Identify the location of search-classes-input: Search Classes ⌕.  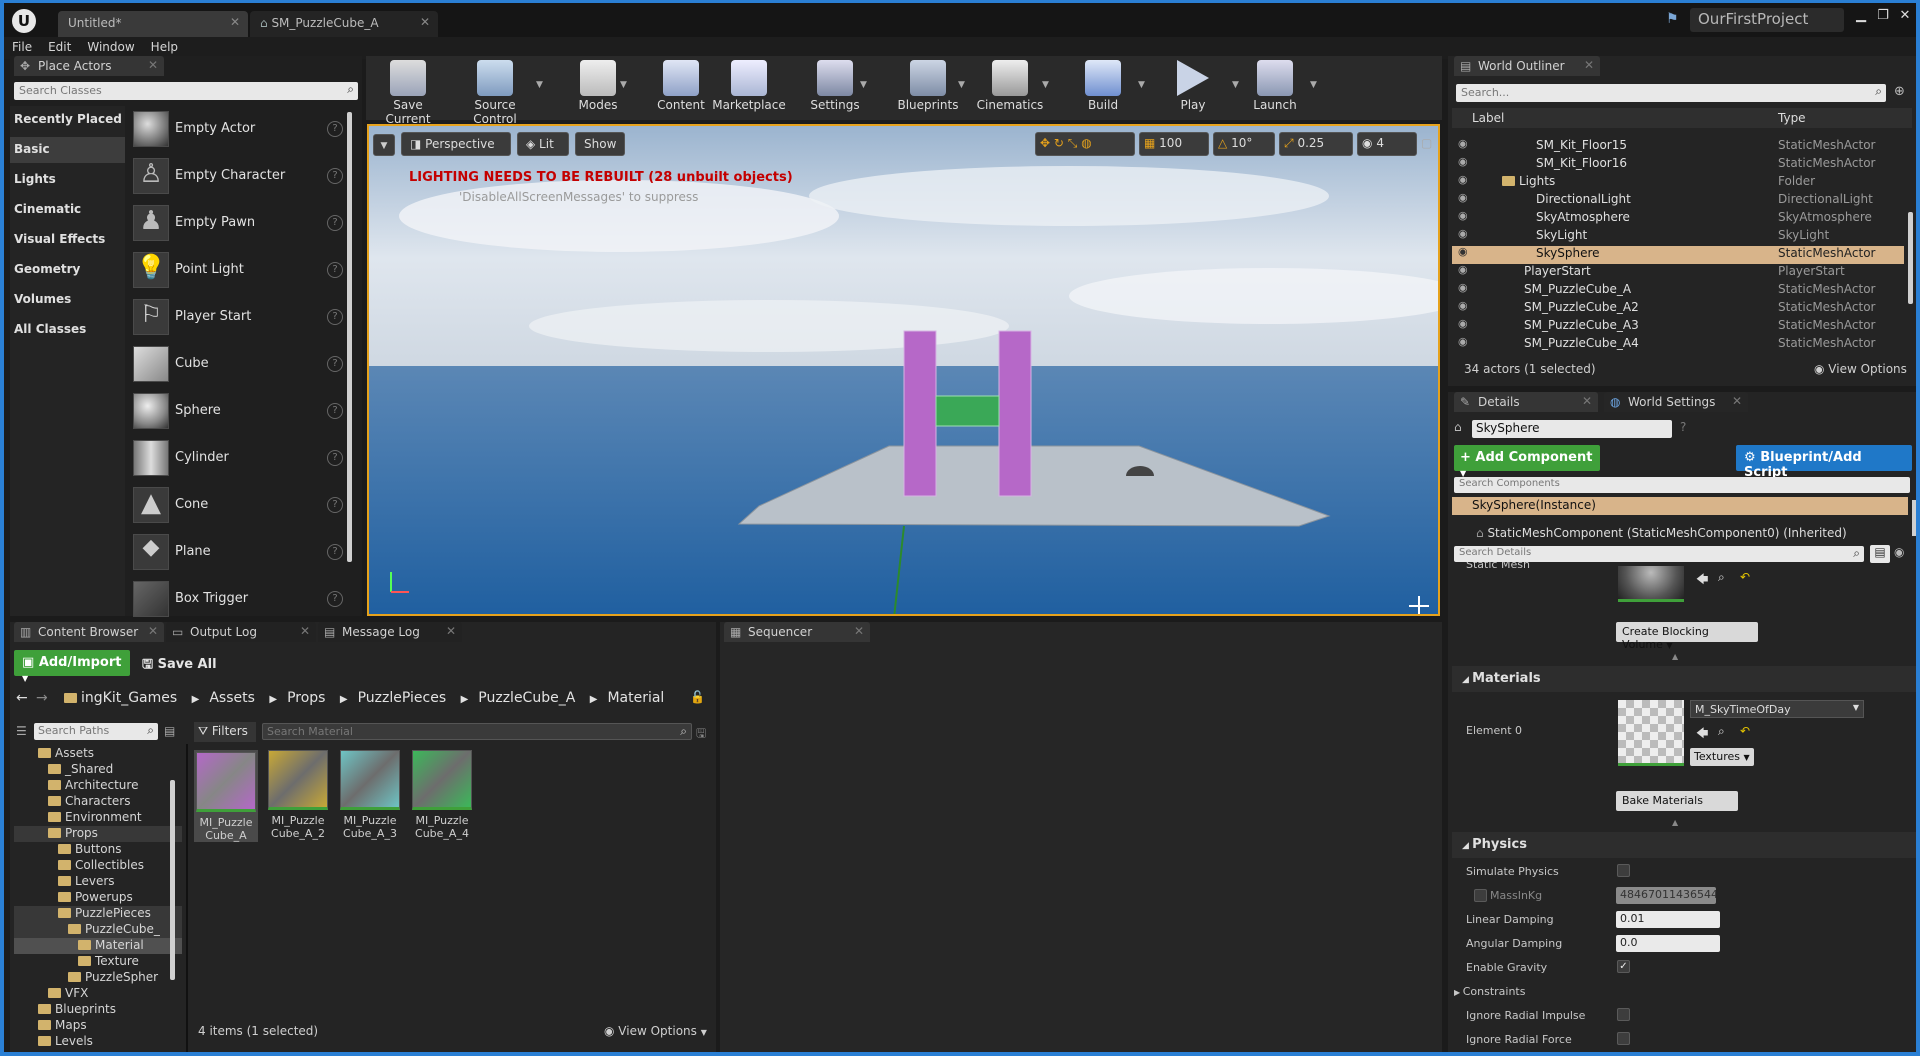
(186, 91).